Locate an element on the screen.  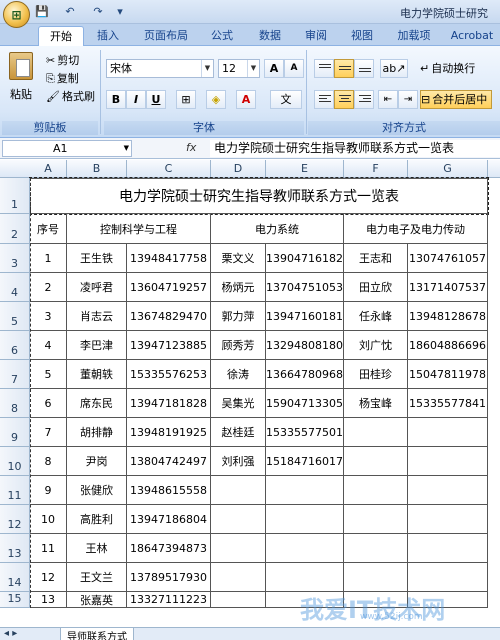
table-cell: 7 is located at coordinates (48, 432).